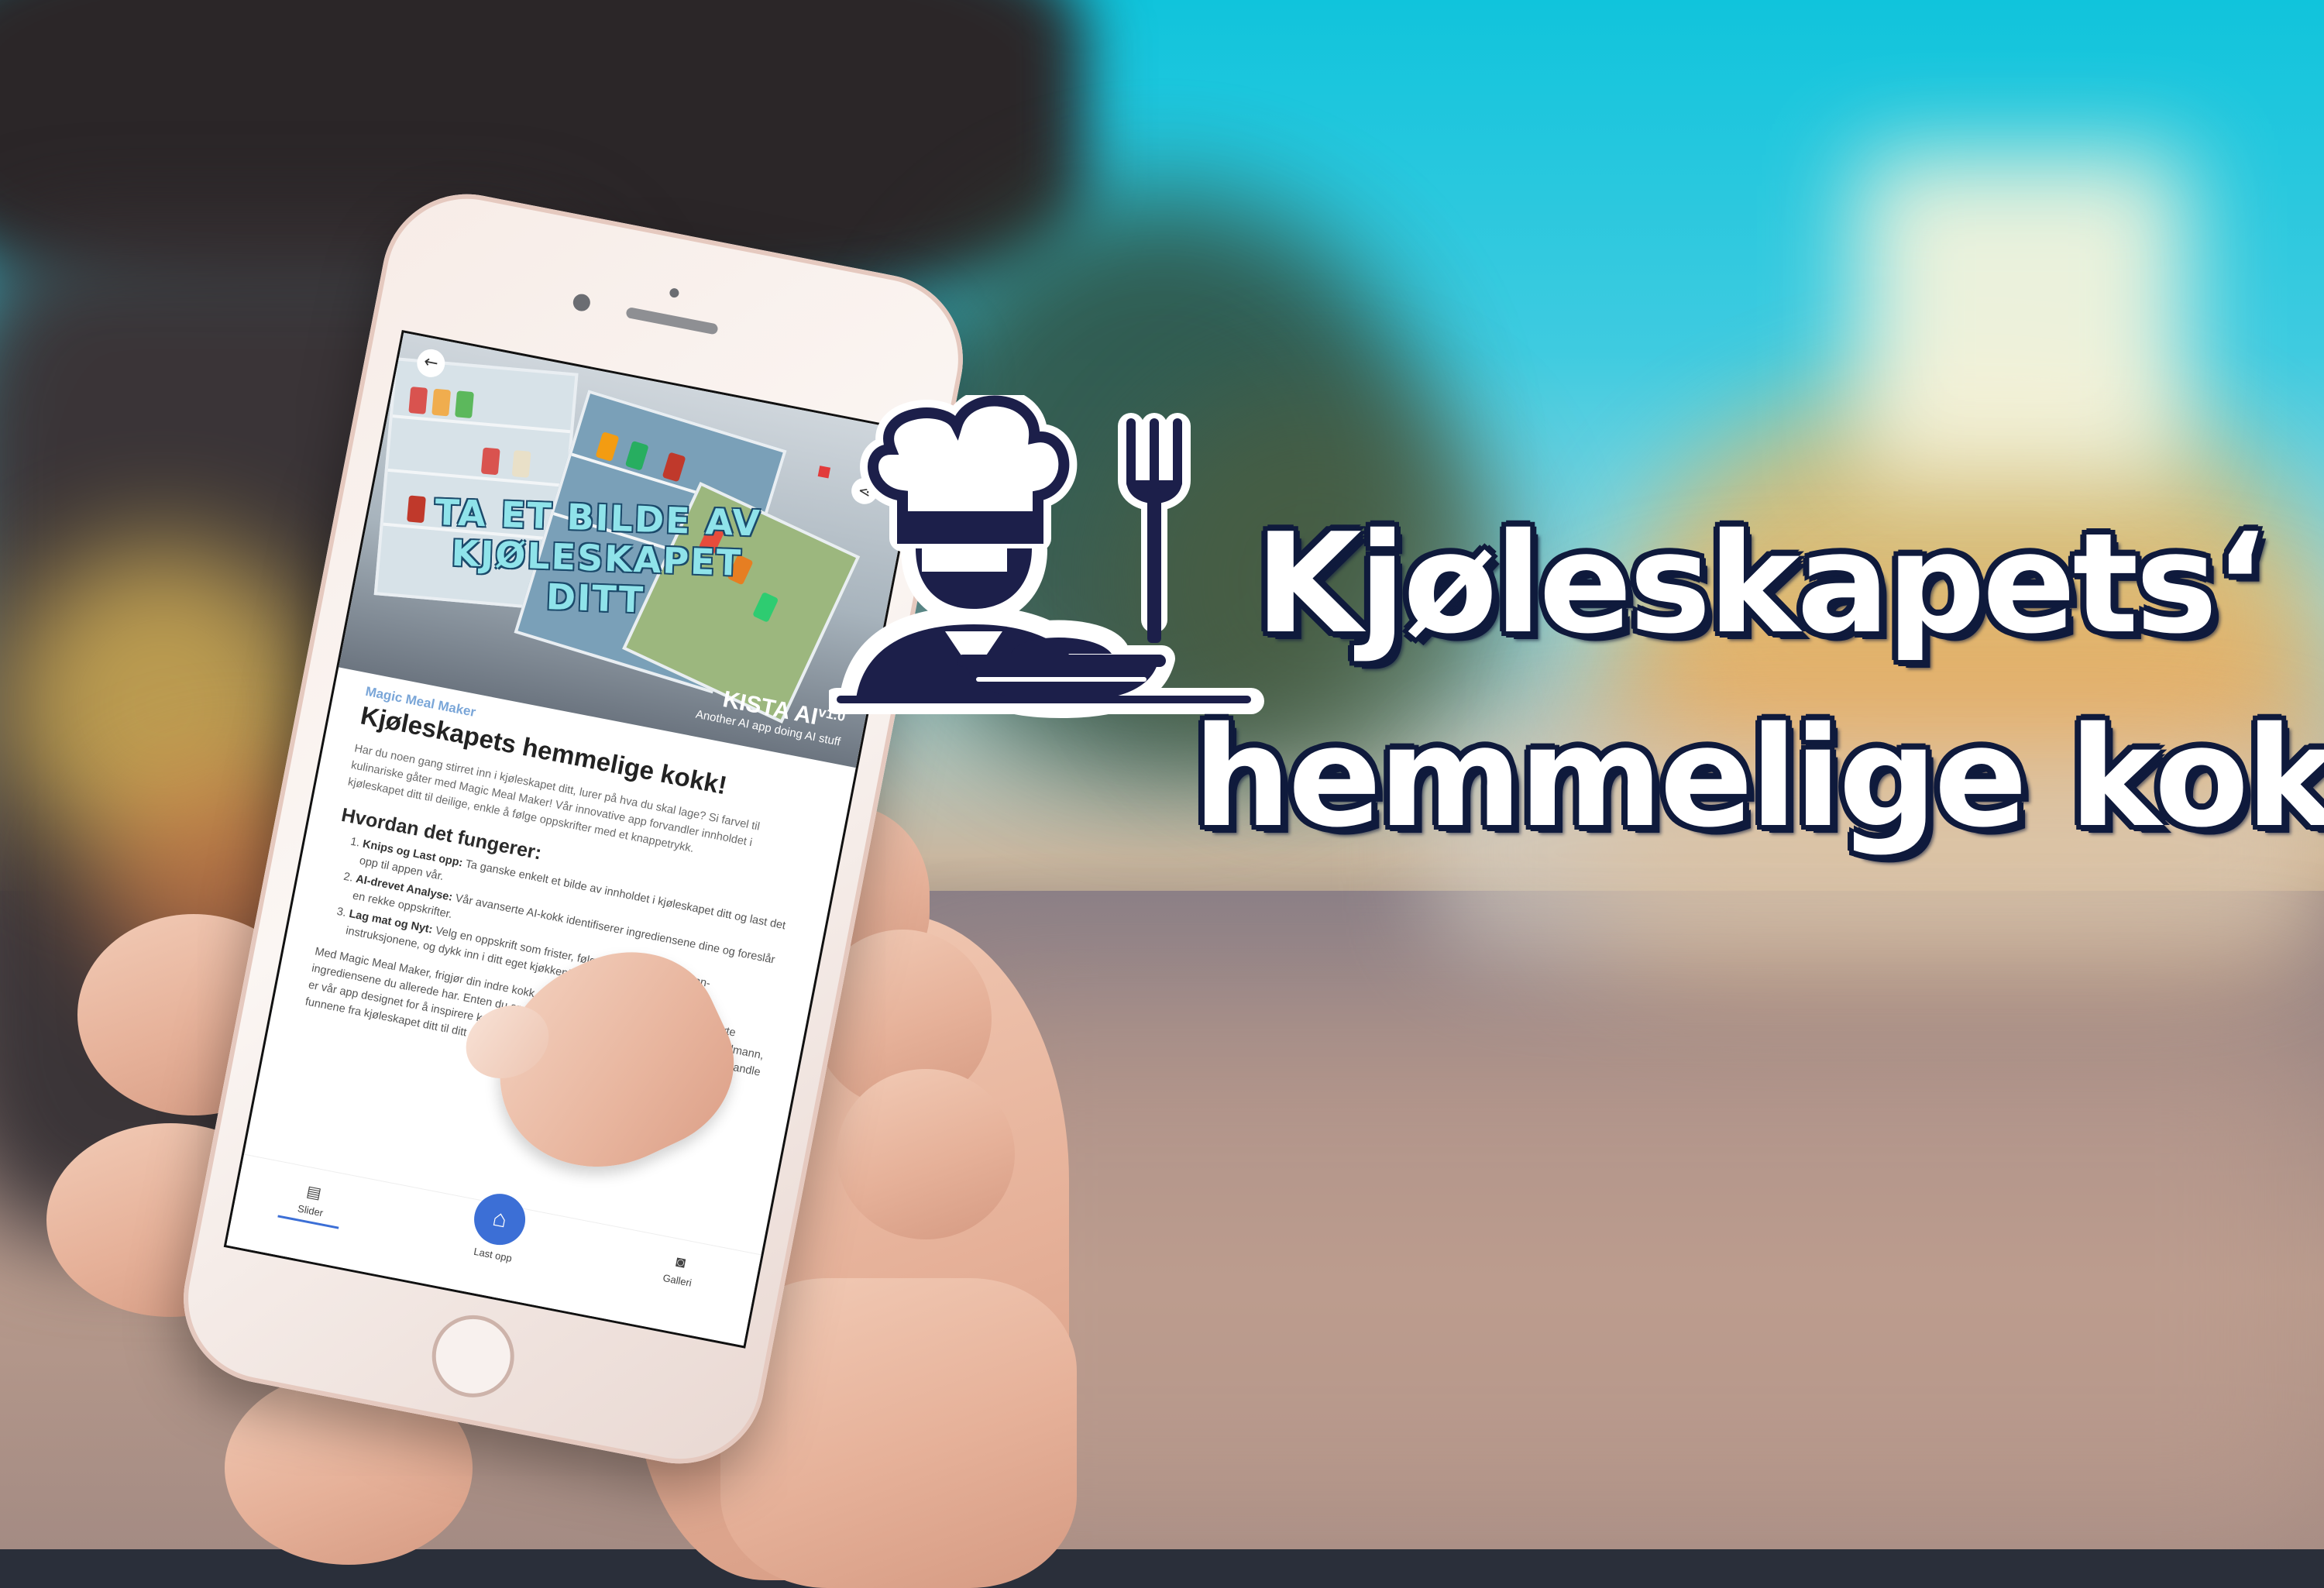 Image resolution: width=2324 pixels, height=1588 pixels. What do you see at coordinates (598, 556) in the screenshot?
I see `hero-title: TA ET BILDE AV KJØLESKAPET DITT` at bounding box center [598, 556].